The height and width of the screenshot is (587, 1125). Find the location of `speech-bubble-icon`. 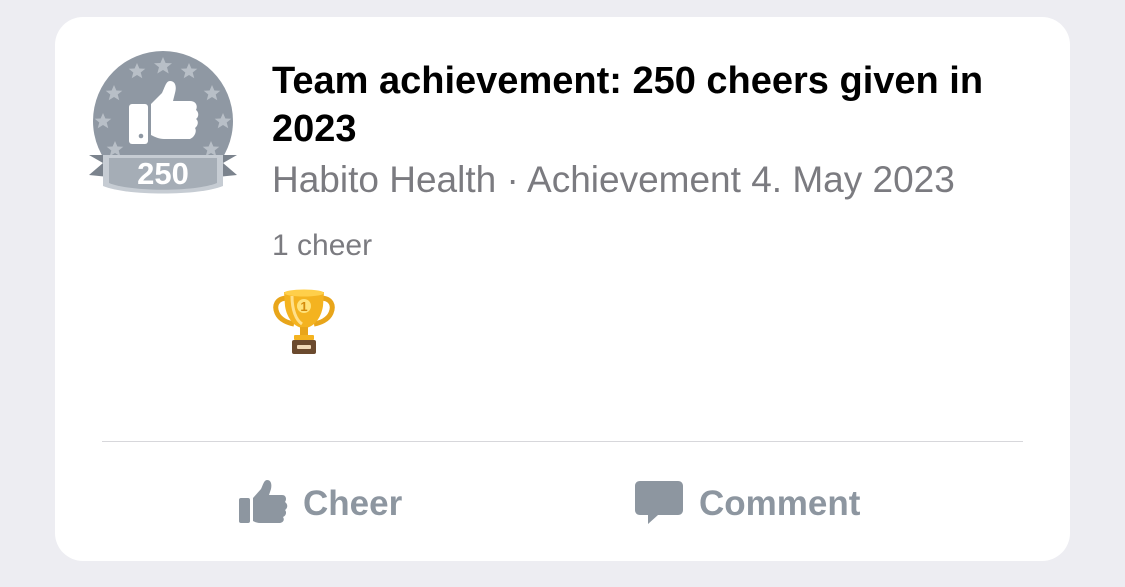

speech-bubble-icon is located at coordinates (659, 504).